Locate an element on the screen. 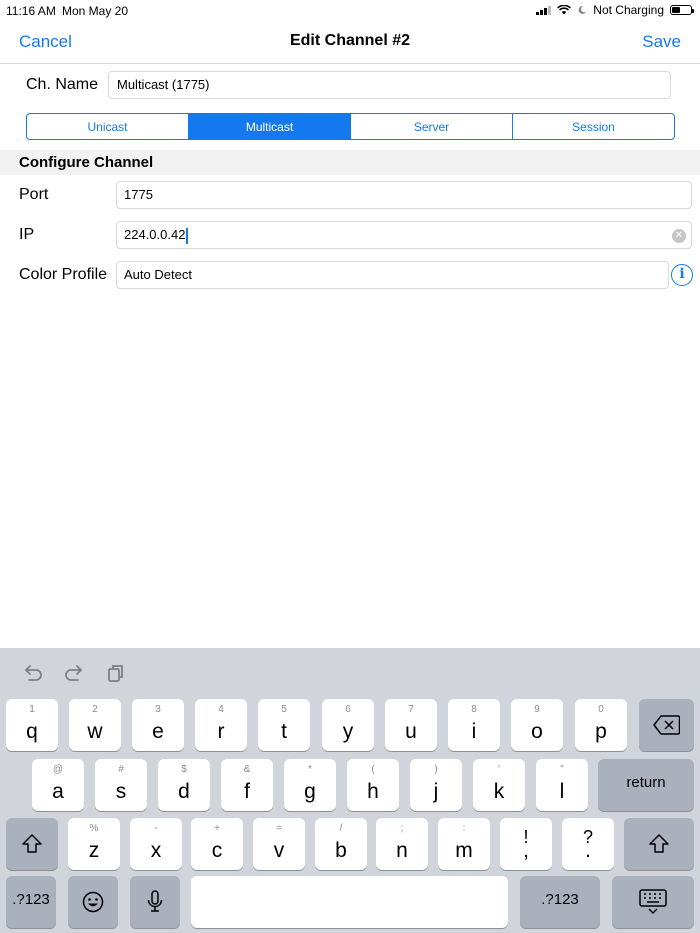  key-d: $ d is located at coordinates (184, 785).